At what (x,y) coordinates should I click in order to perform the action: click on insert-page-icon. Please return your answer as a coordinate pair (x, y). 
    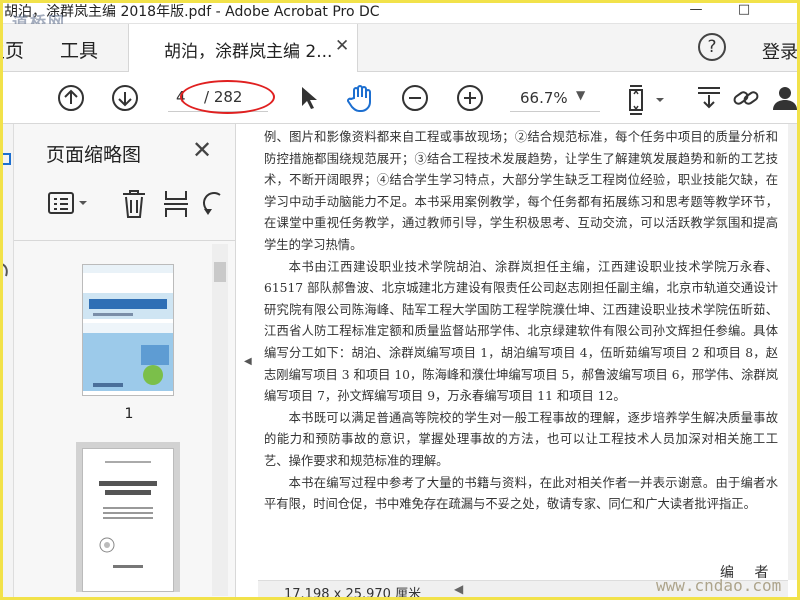
    Looking at the image, I should click on (176, 204).